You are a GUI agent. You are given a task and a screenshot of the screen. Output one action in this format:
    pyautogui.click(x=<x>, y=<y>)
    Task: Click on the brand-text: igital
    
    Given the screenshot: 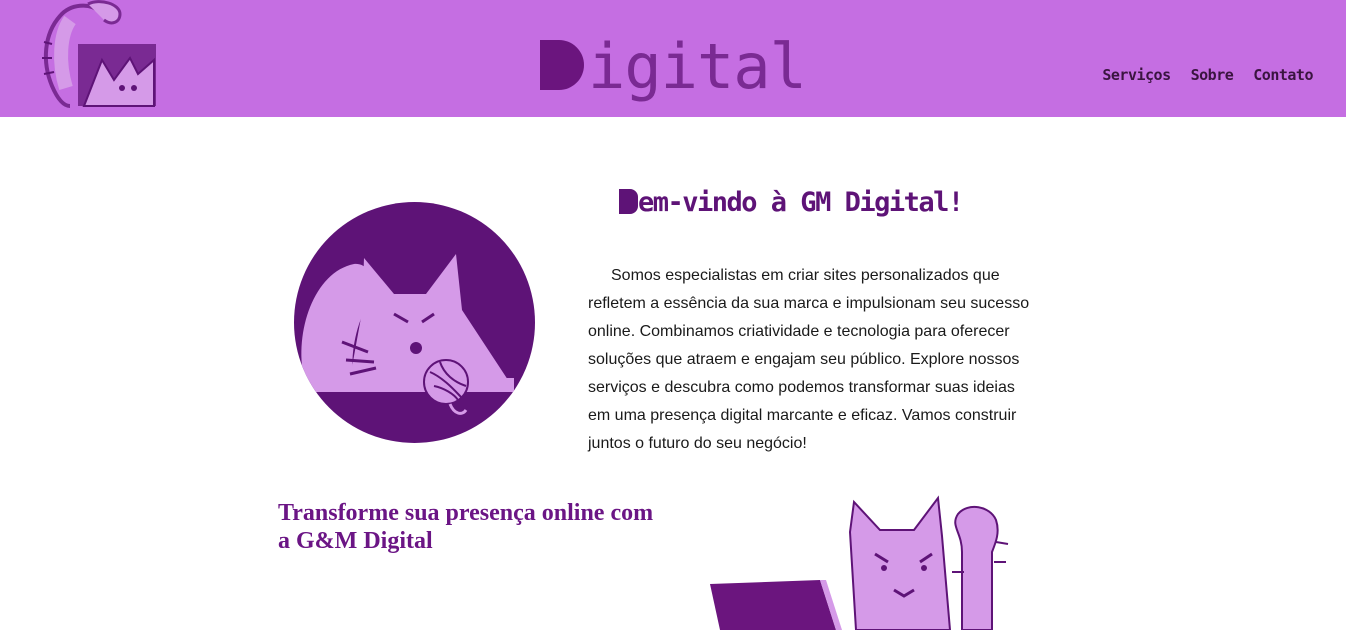 What is the action you would take?
    pyautogui.click(x=697, y=66)
    